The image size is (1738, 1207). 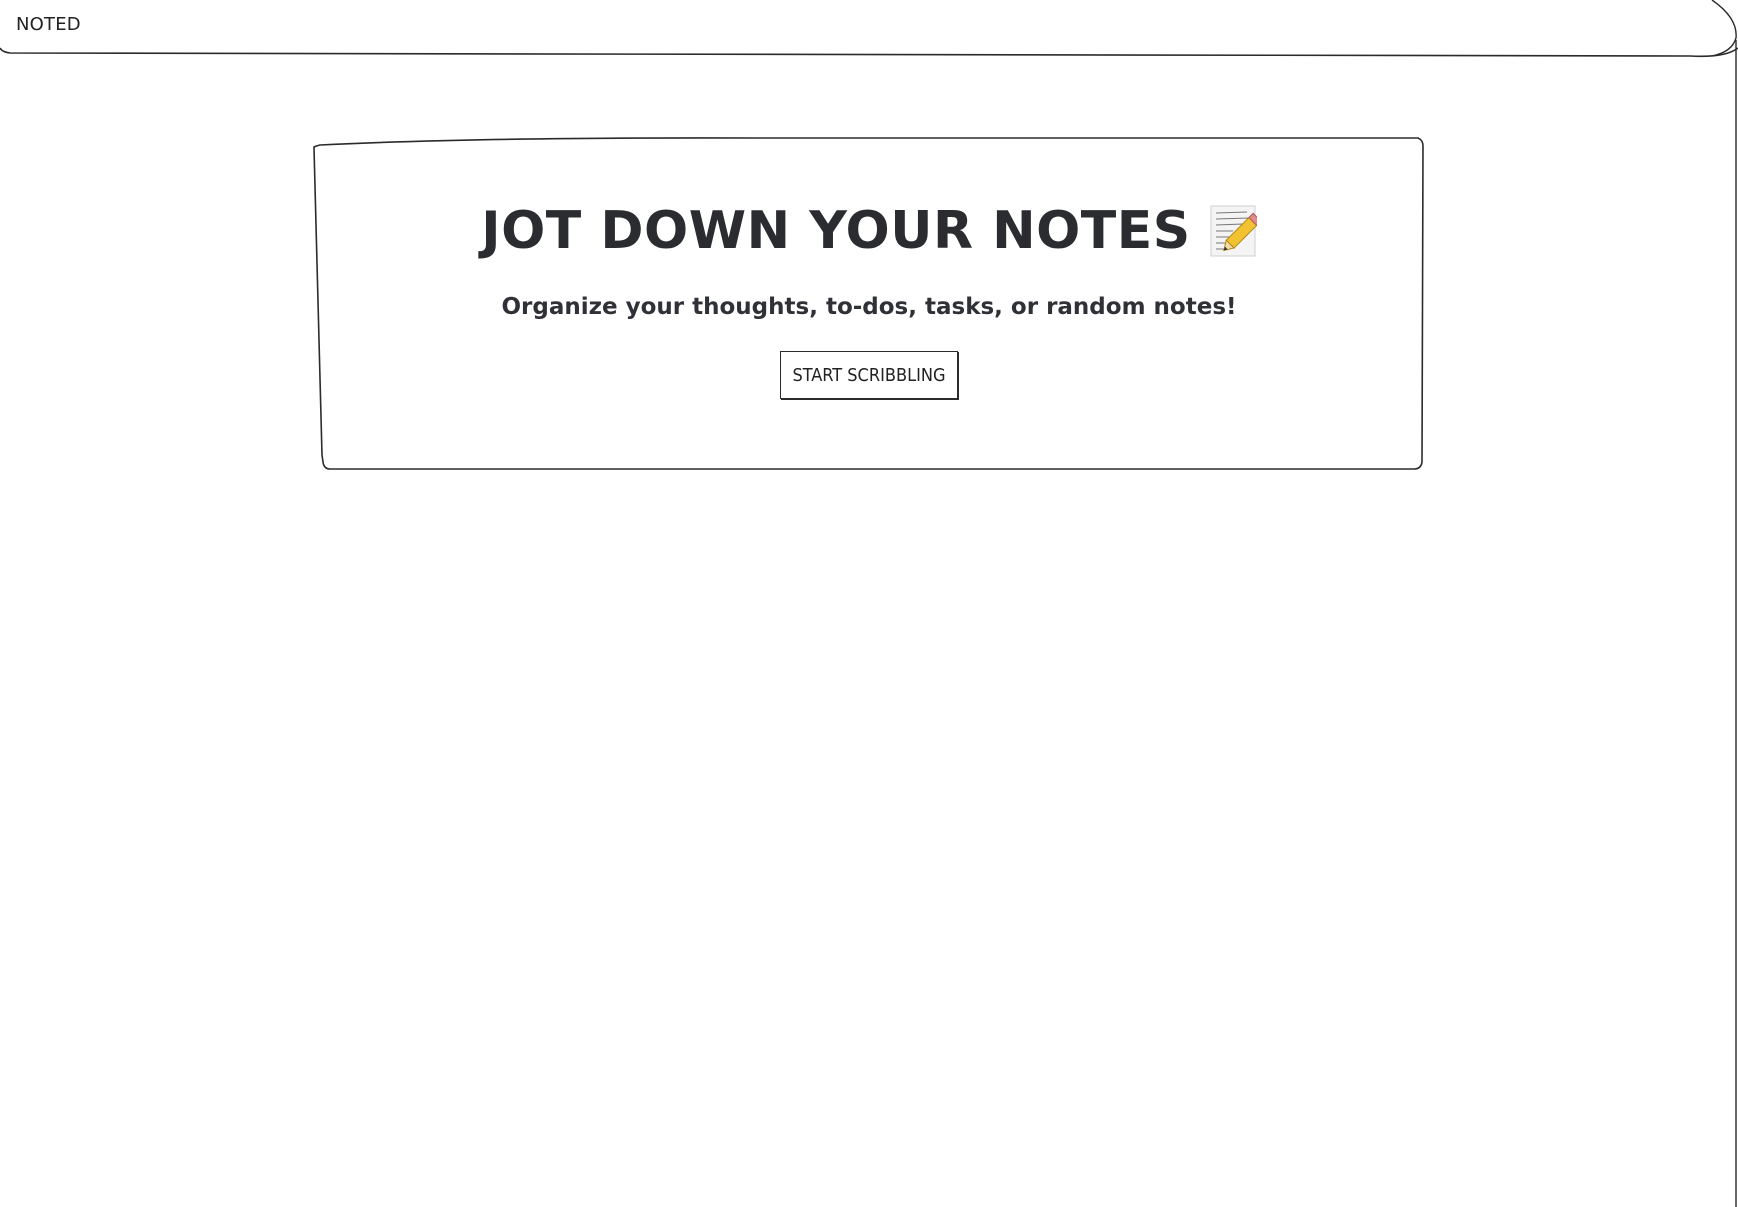 I want to click on header-bar-outline, so click(x=869, y=52).